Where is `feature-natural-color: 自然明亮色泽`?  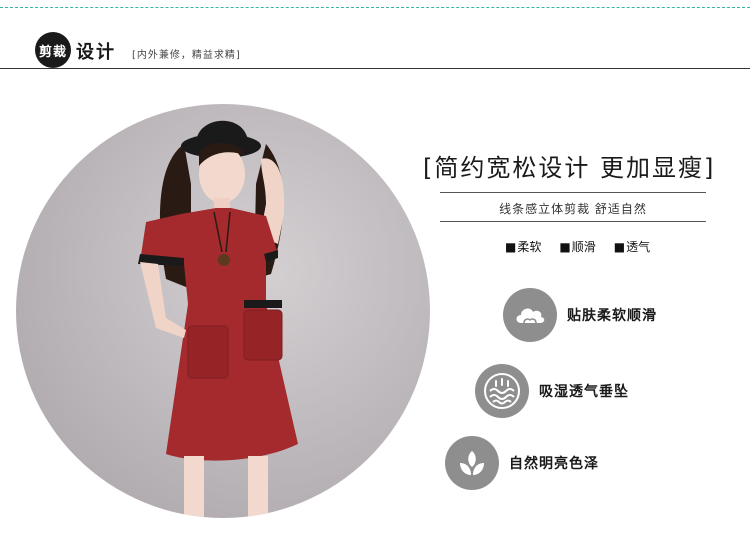 feature-natural-color: 自然明亮色泽 is located at coordinates (522, 463).